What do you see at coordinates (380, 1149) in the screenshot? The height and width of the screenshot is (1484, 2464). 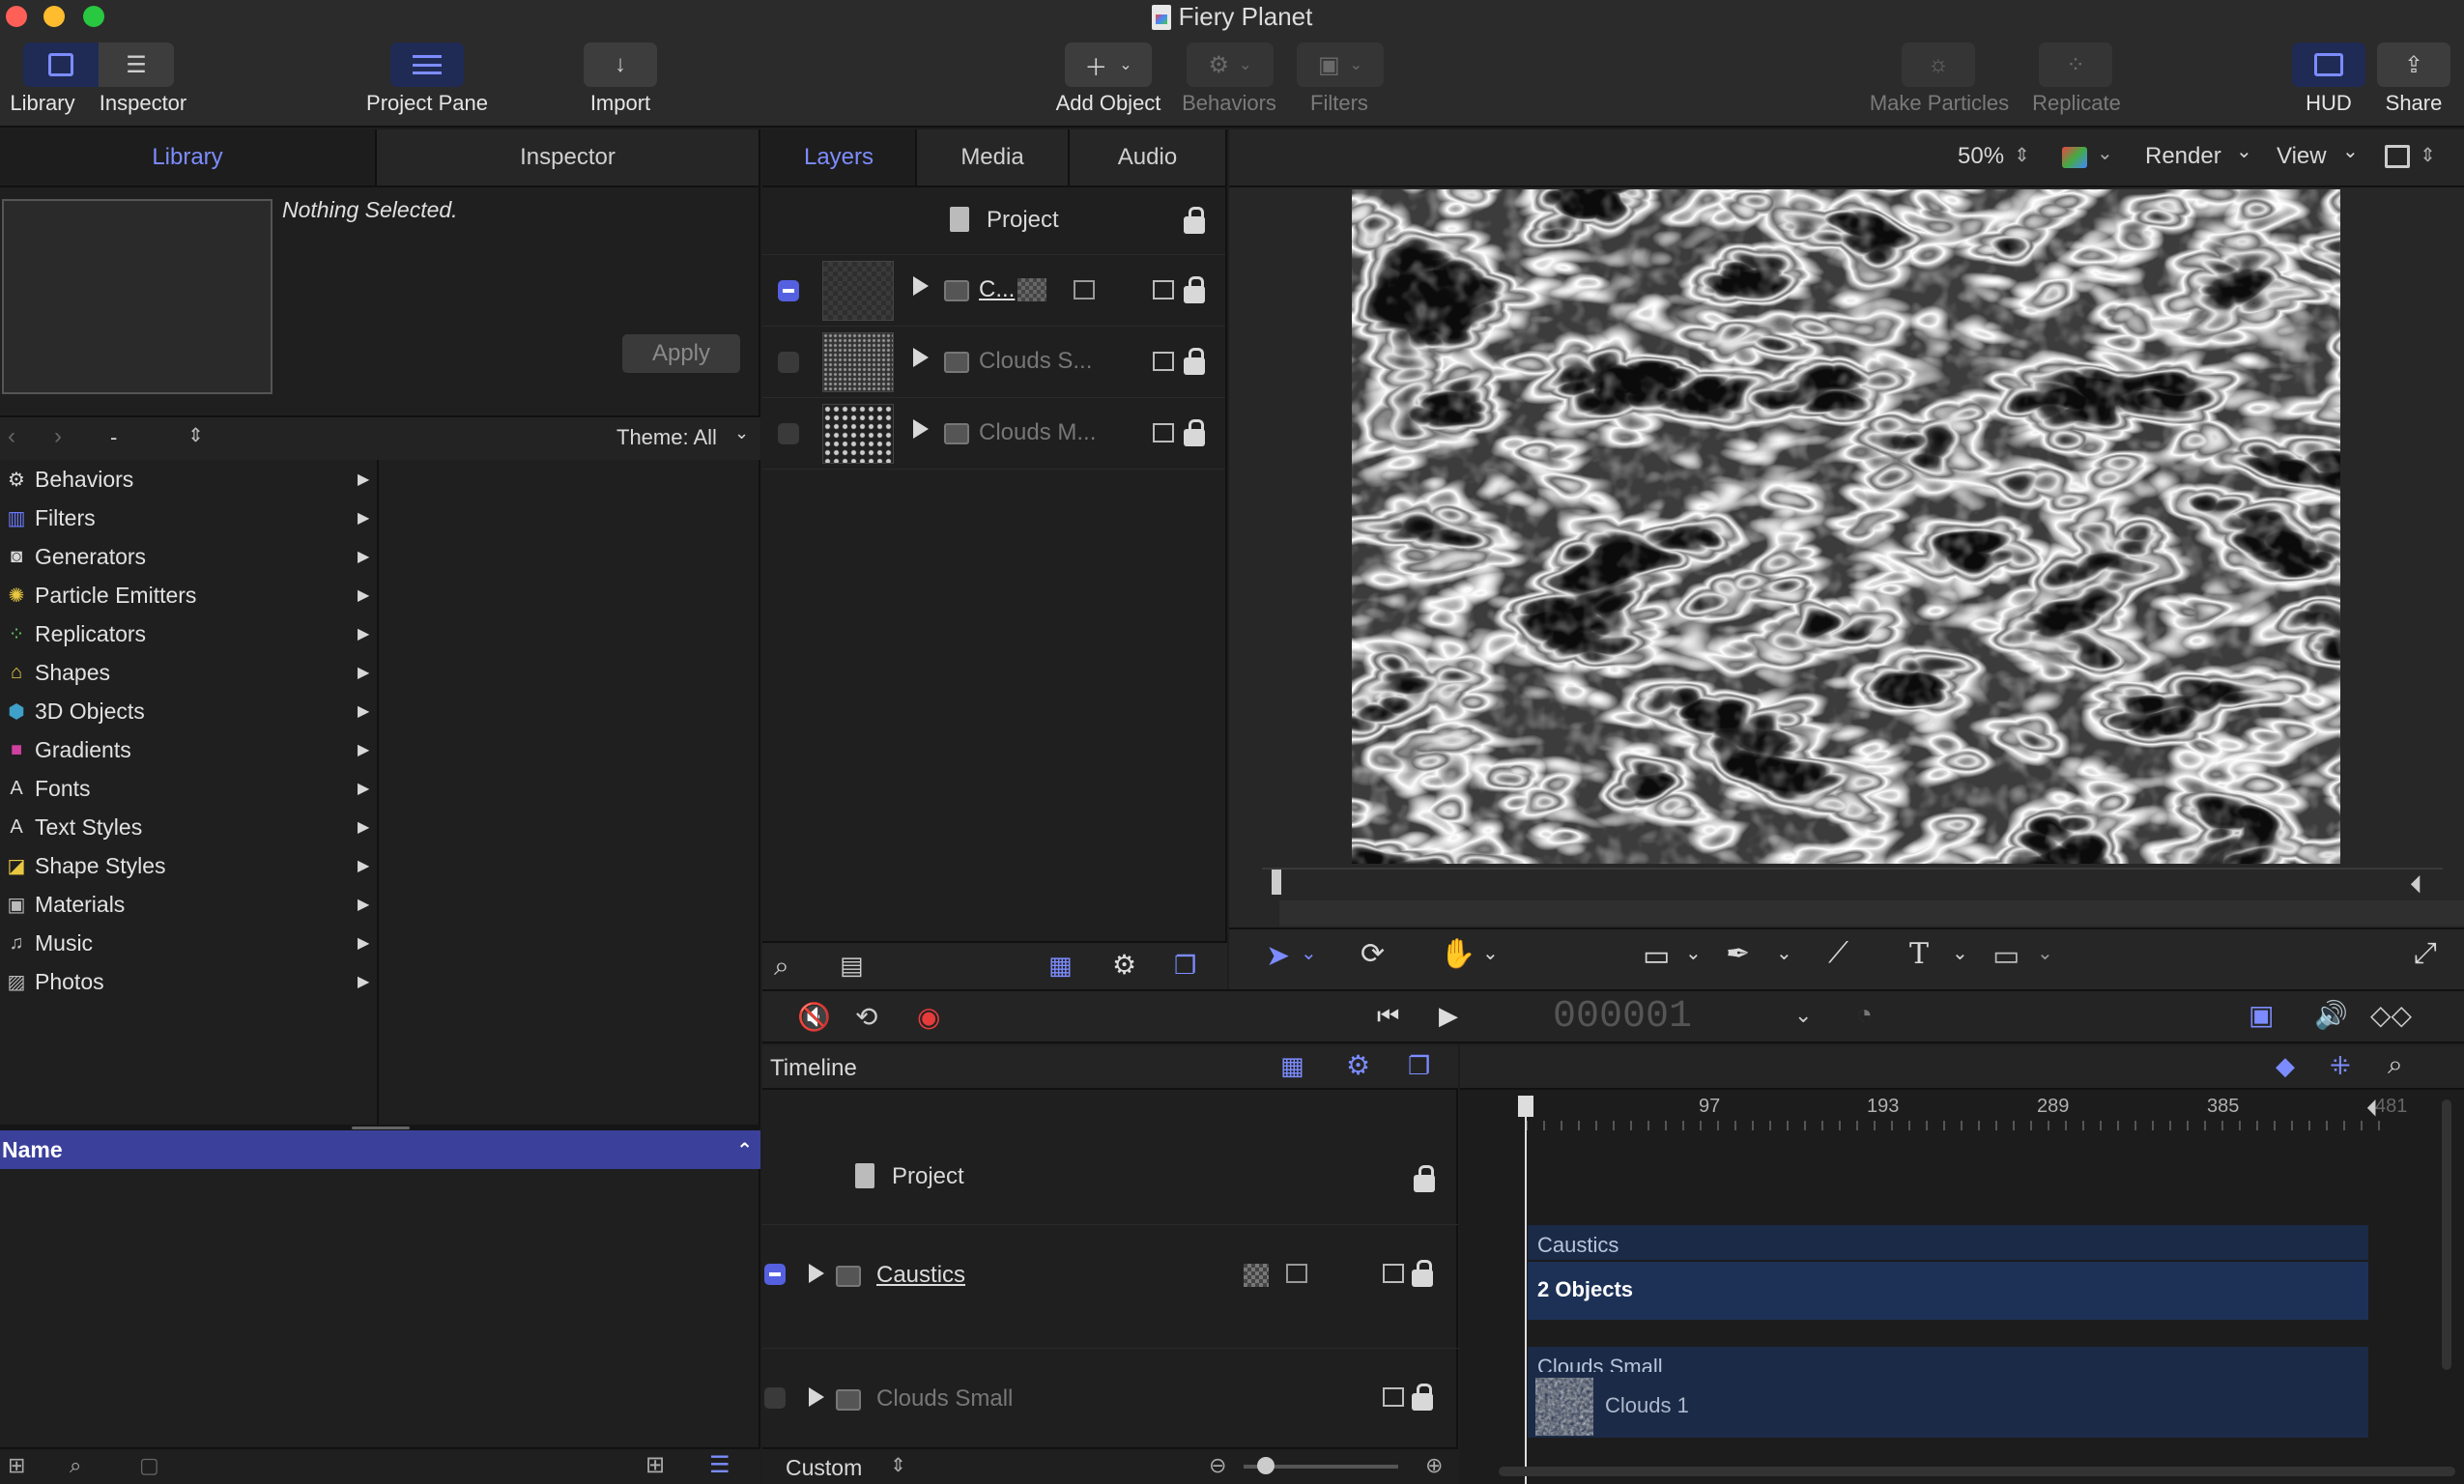 I see `name-column-header: Name ⌃` at bounding box center [380, 1149].